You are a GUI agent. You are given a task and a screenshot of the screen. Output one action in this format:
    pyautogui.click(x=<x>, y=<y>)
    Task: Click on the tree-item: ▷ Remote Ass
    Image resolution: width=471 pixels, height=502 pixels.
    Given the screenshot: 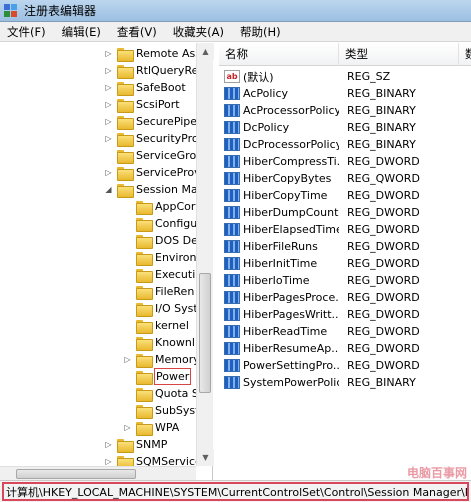 What is the action you would take?
    pyautogui.click(x=153, y=53)
    